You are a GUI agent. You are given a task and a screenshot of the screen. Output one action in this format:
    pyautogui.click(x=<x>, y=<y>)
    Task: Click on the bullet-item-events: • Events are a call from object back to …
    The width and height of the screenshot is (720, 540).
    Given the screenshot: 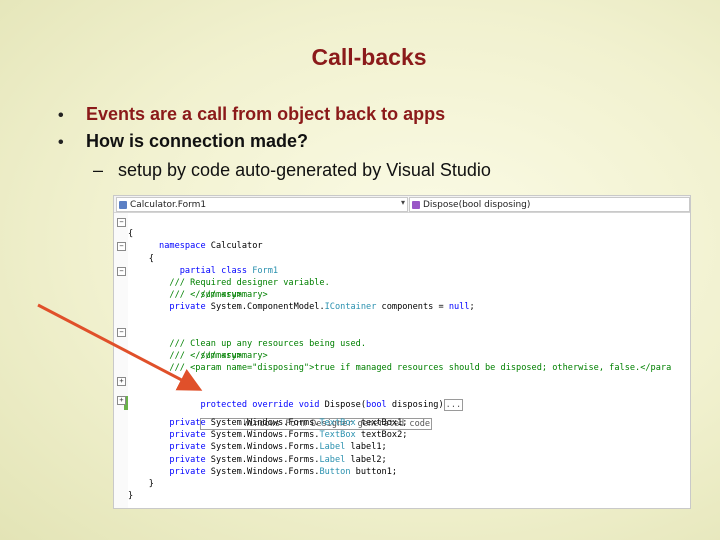 What is the action you would take?
    pyautogui.click(x=251, y=117)
    